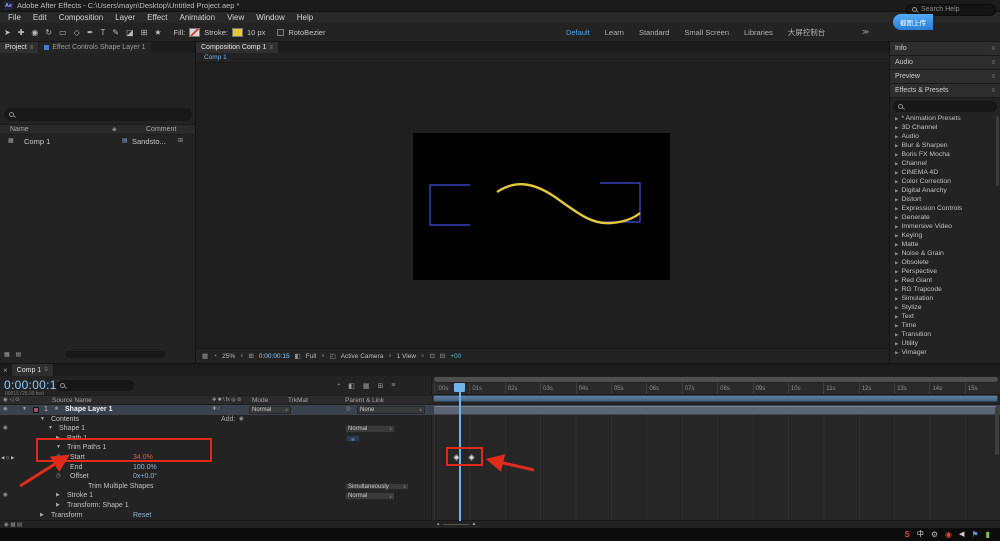 Image resolution: width=1000 pixels, height=541 pixels. Describe the element at coordinates (19, 47) in the screenshot. I see `tab-project: Project ≡` at that location.